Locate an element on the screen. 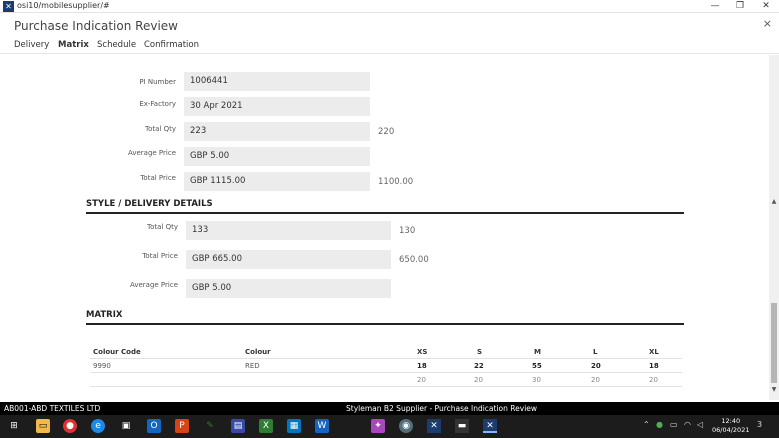 This screenshot has width=779, height=438. pi-number-field: 1006441 is located at coordinates (277, 81).